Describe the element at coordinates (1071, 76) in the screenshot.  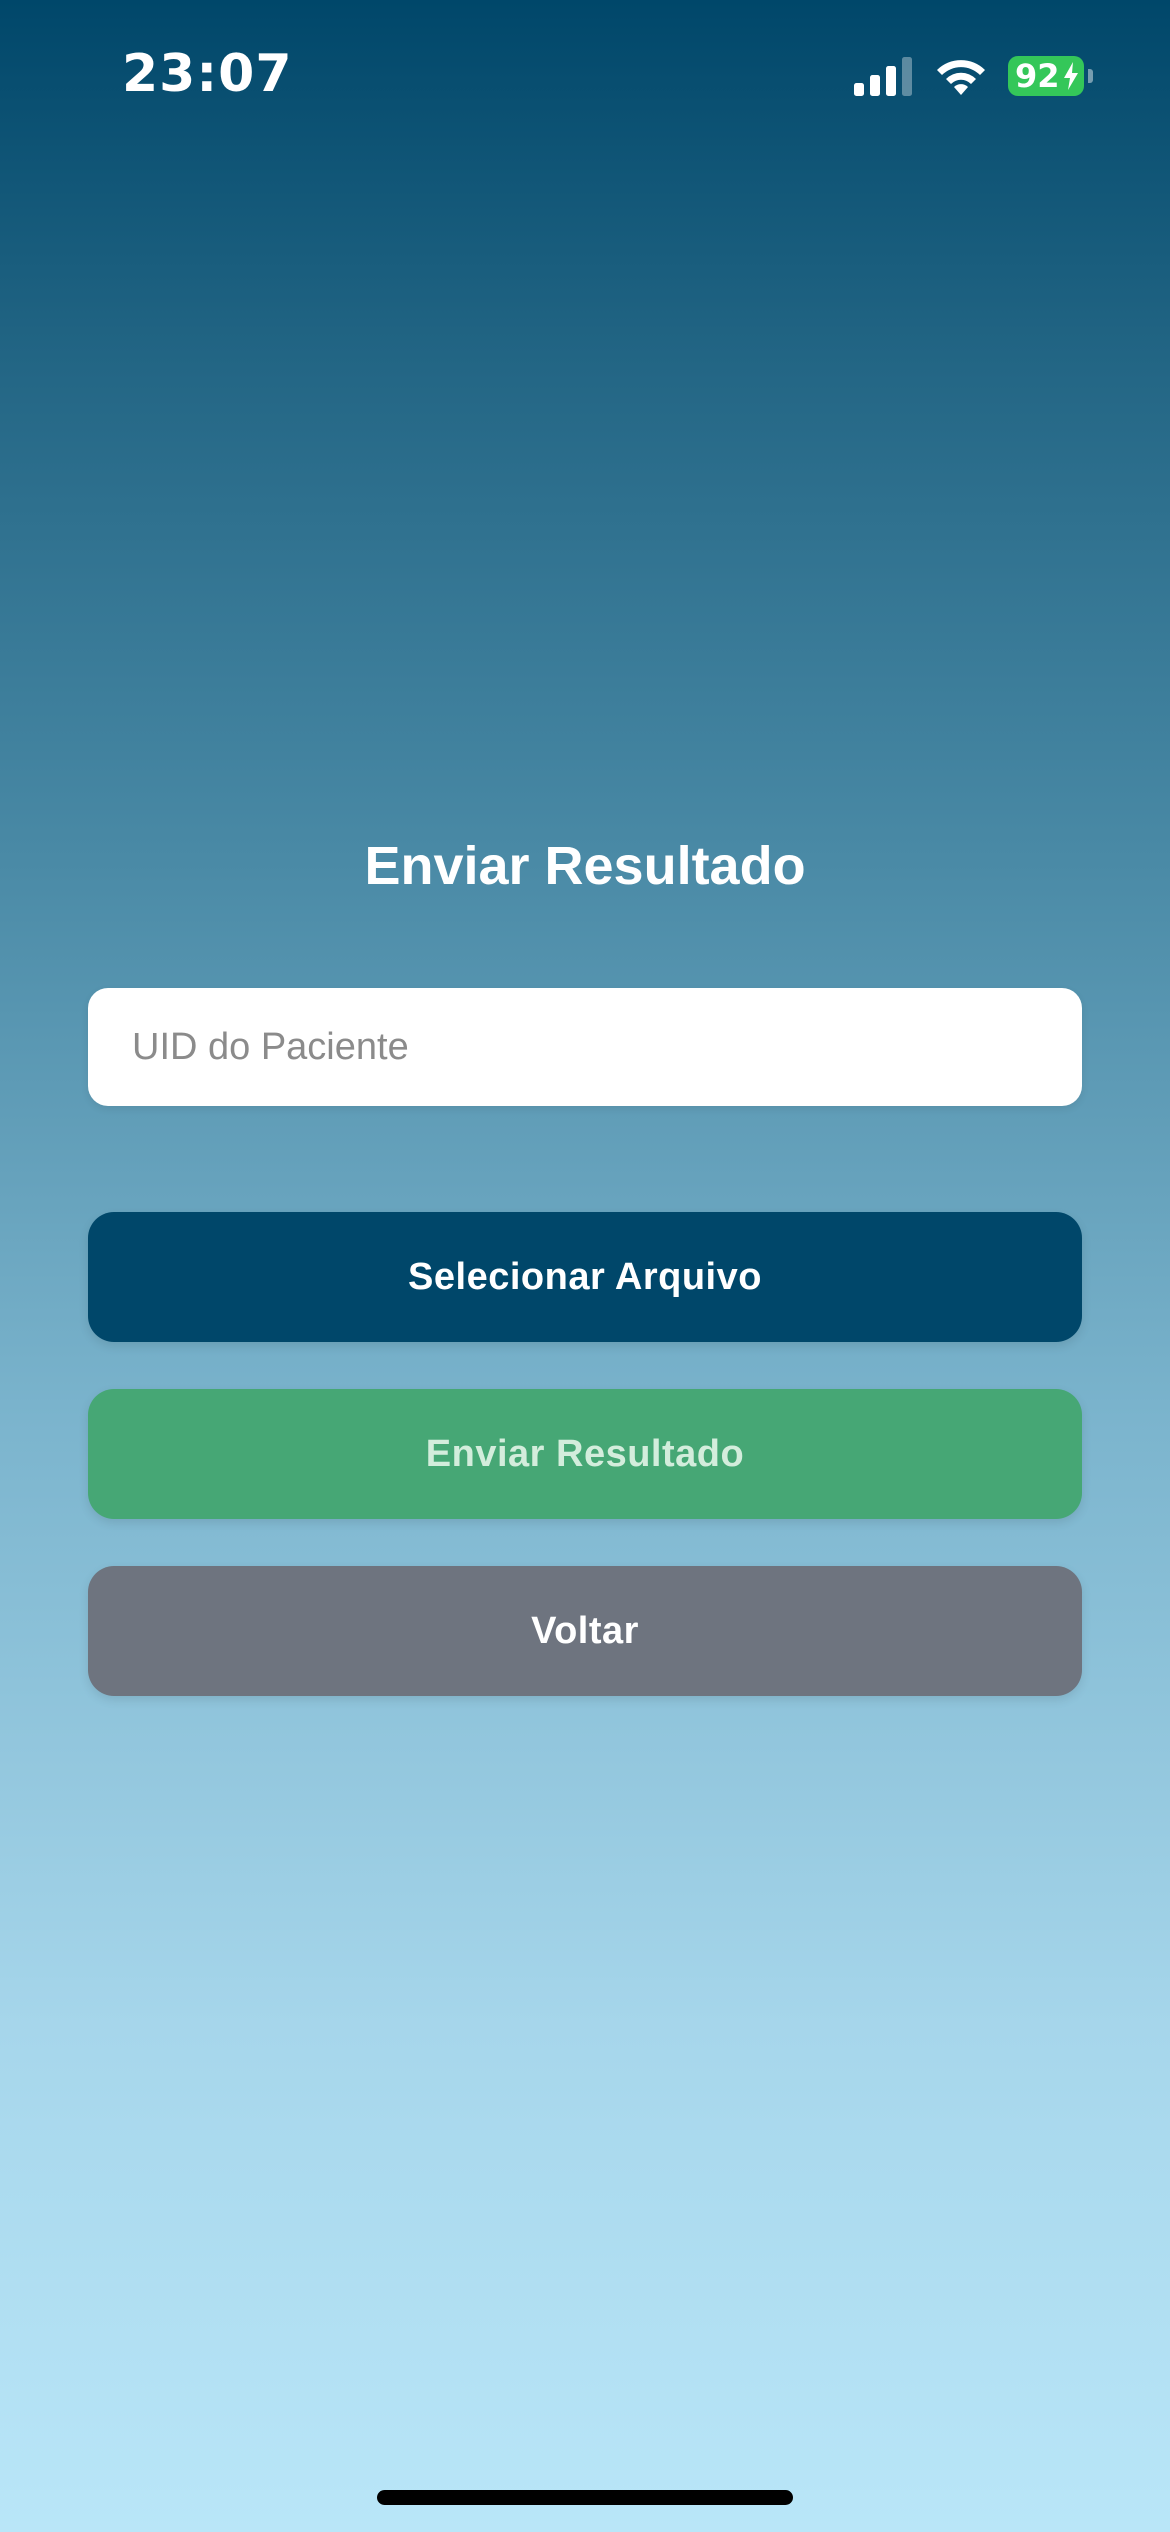
I see `charging-bolt-icon` at that location.